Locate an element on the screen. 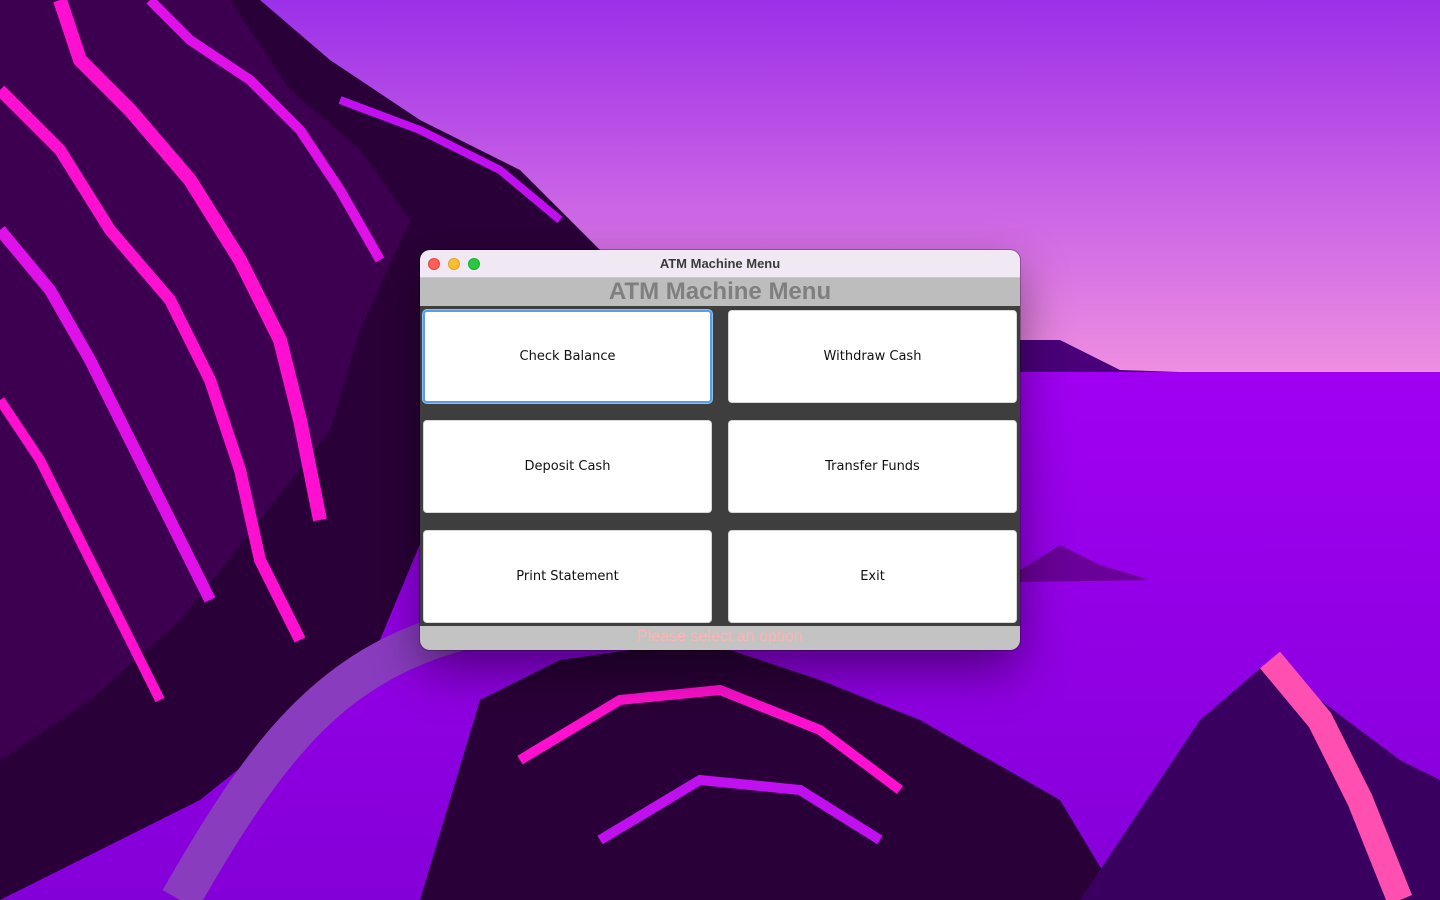 This screenshot has width=1440, height=900. deposit-cash-button: Deposit Cash is located at coordinates (567, 466).